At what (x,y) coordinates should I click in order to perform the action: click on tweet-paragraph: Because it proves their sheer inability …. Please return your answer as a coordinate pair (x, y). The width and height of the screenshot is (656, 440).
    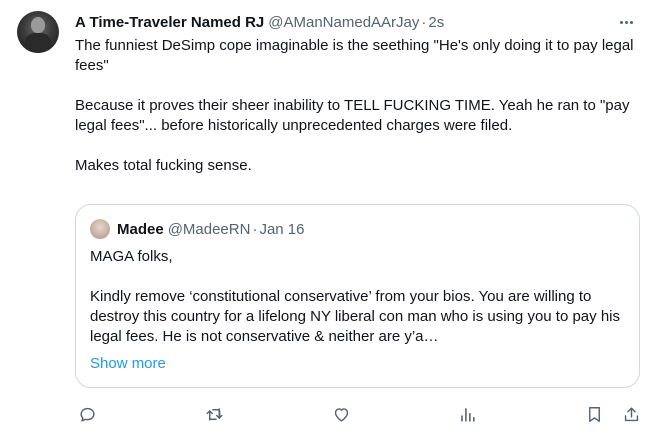
    Looking at the image, I should click on (352, 115).